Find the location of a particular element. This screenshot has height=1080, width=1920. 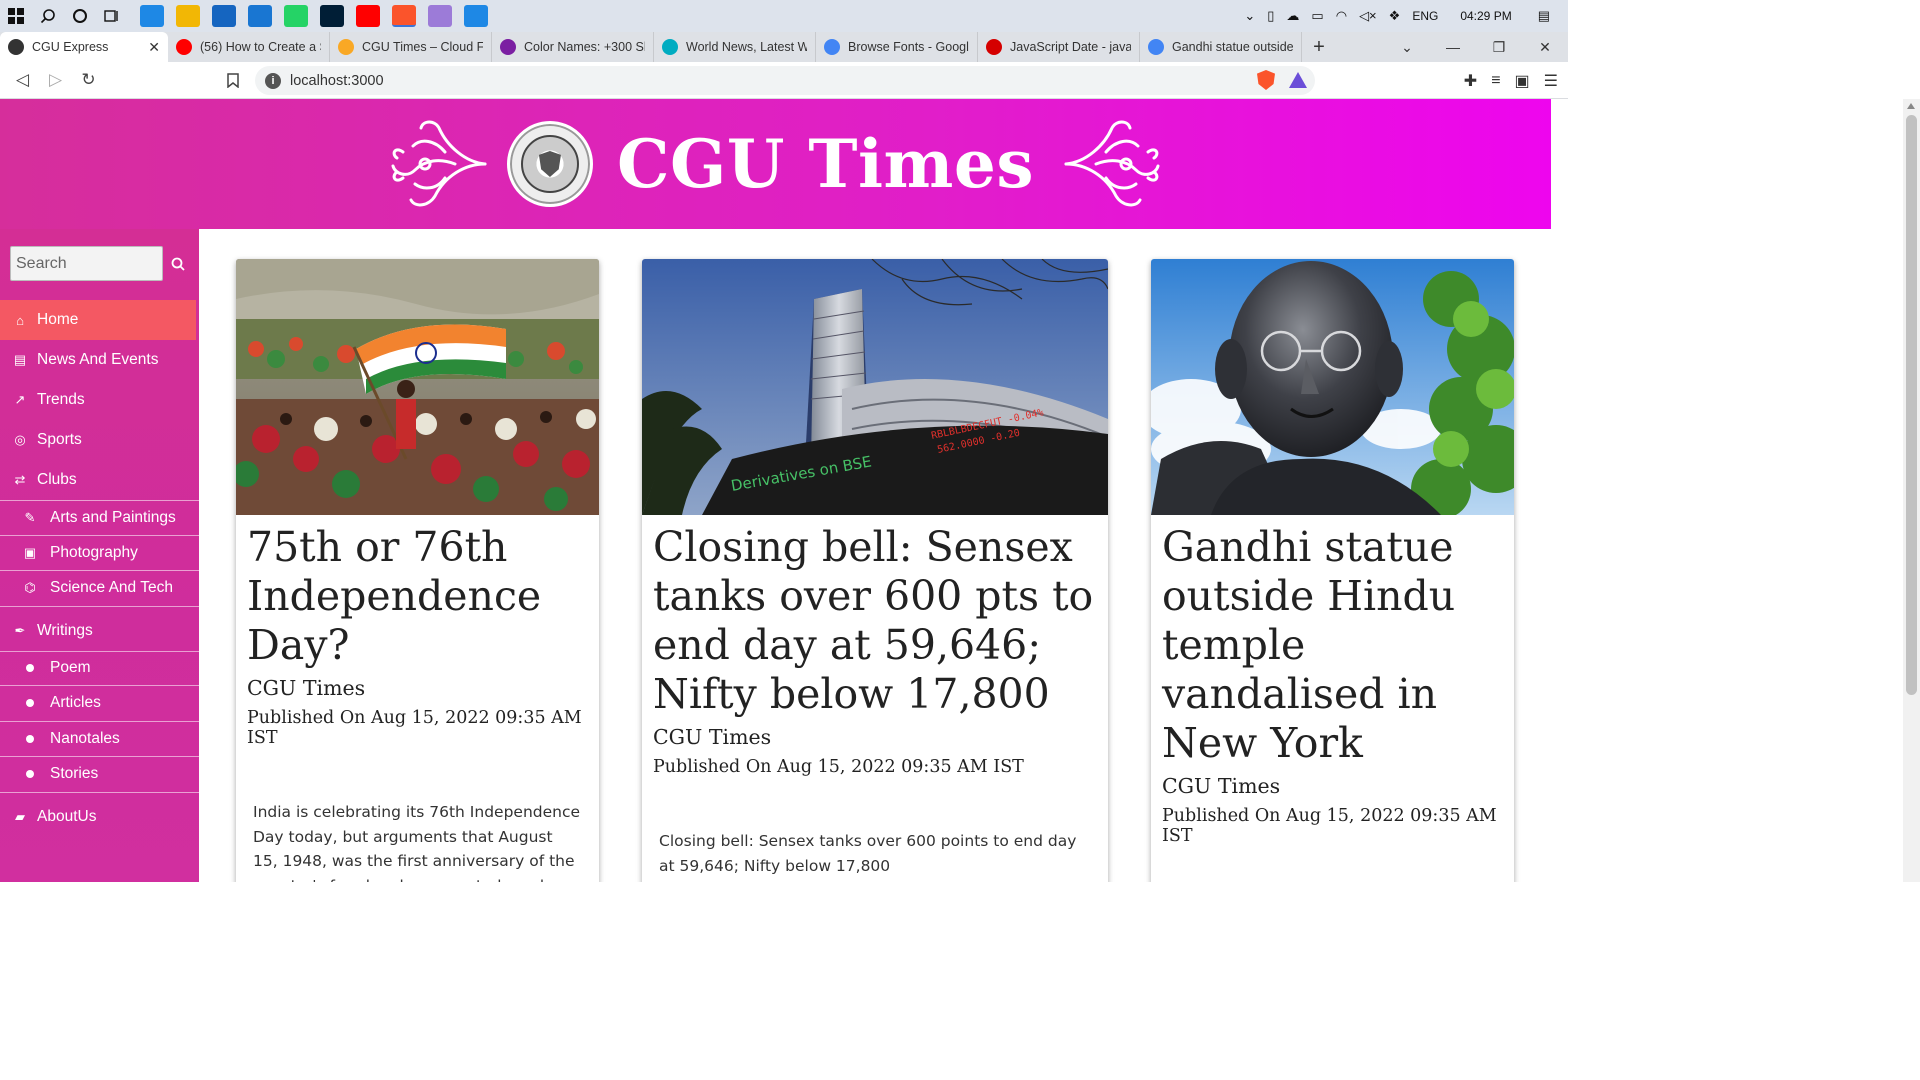

cgu-logo is located at coordinates (549, 164).